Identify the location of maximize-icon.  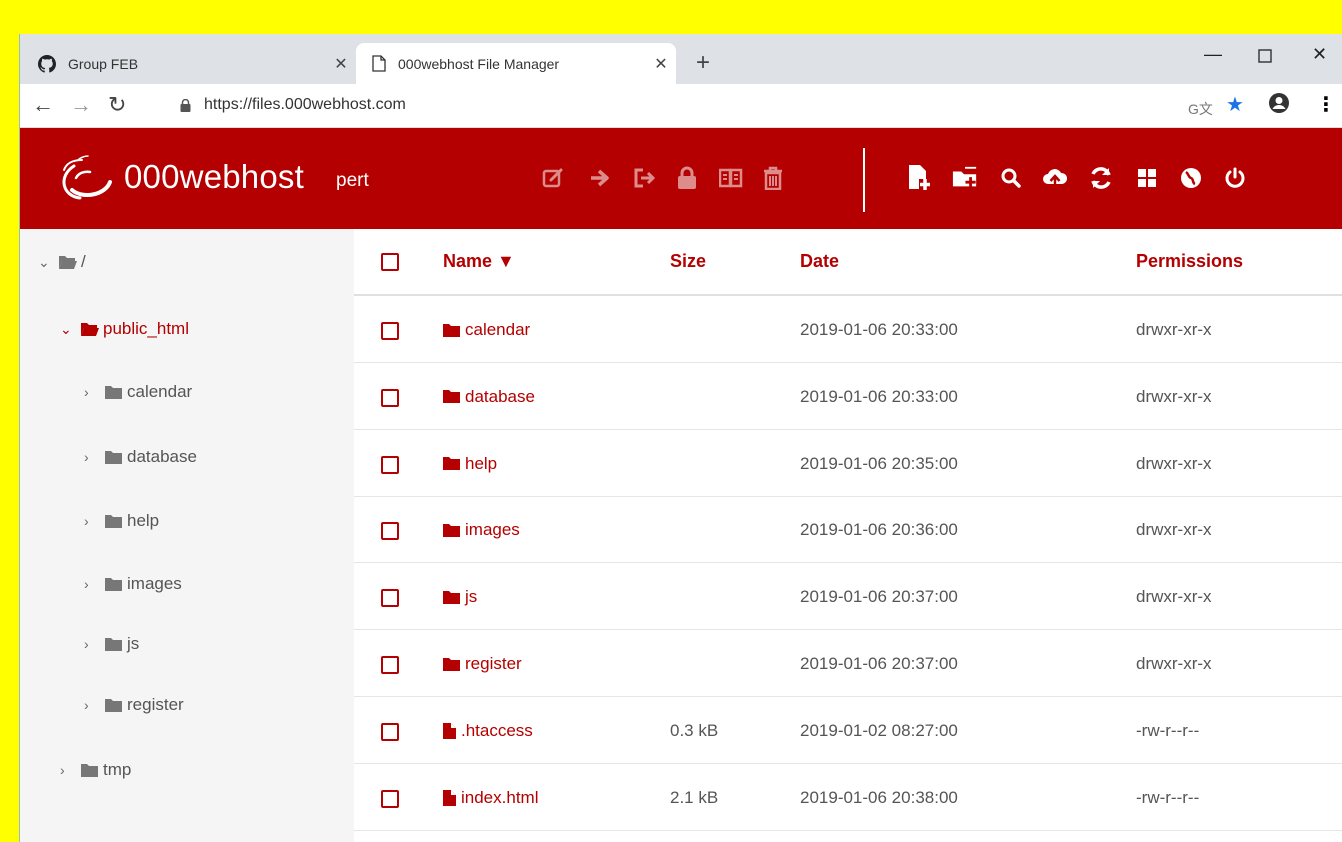
(1265, 57).